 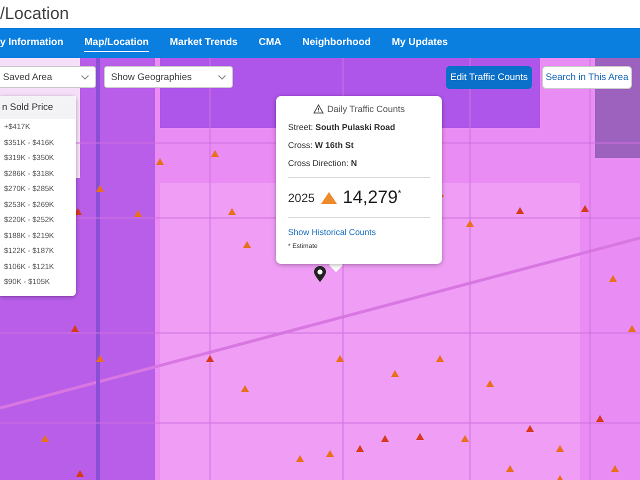 What do you see at coordinates (359, 232) in the screenshot?
I see `historical-counts-link: Show Historical Counts` at bounding box center [359, 232].